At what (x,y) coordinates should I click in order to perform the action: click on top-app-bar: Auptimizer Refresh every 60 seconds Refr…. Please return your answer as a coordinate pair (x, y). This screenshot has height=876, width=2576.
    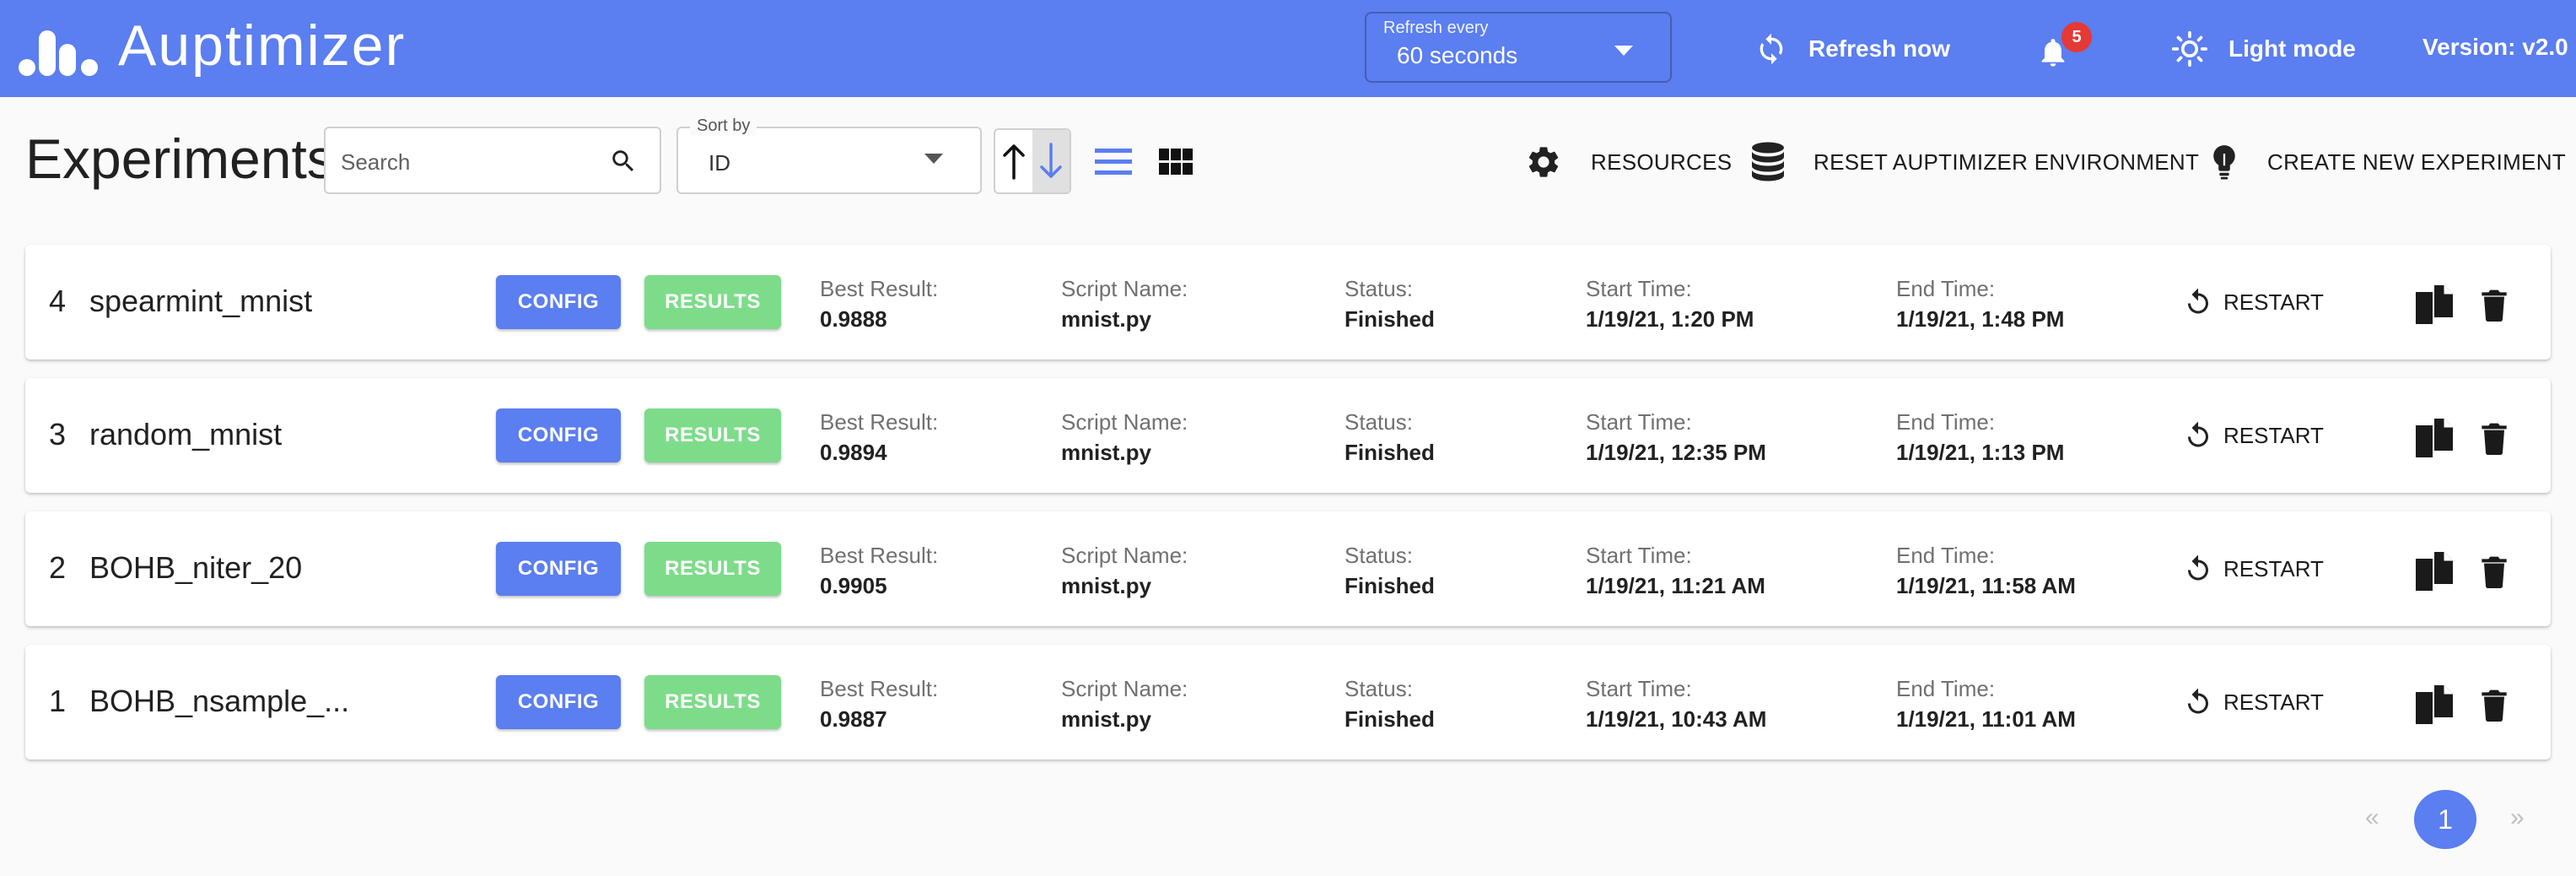
    Looking at the image, I should click on (1288, 48).